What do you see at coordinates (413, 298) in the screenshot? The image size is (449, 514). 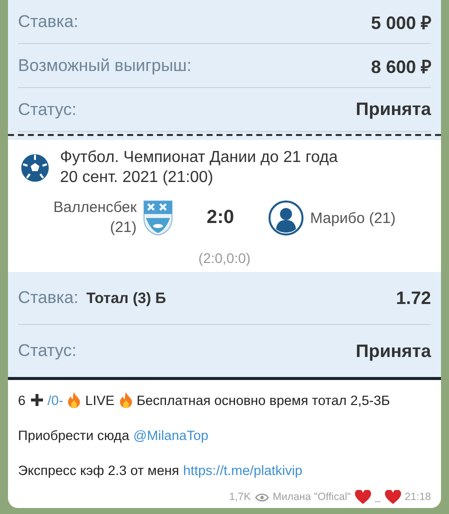 I see `row-value: 1.72` at bounding box center [413, 298].